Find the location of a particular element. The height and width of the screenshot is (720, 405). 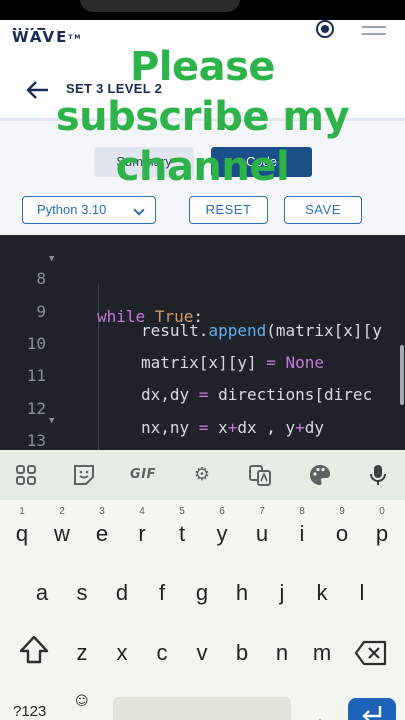

key-p: 0p is located at coordinates (382, 531).